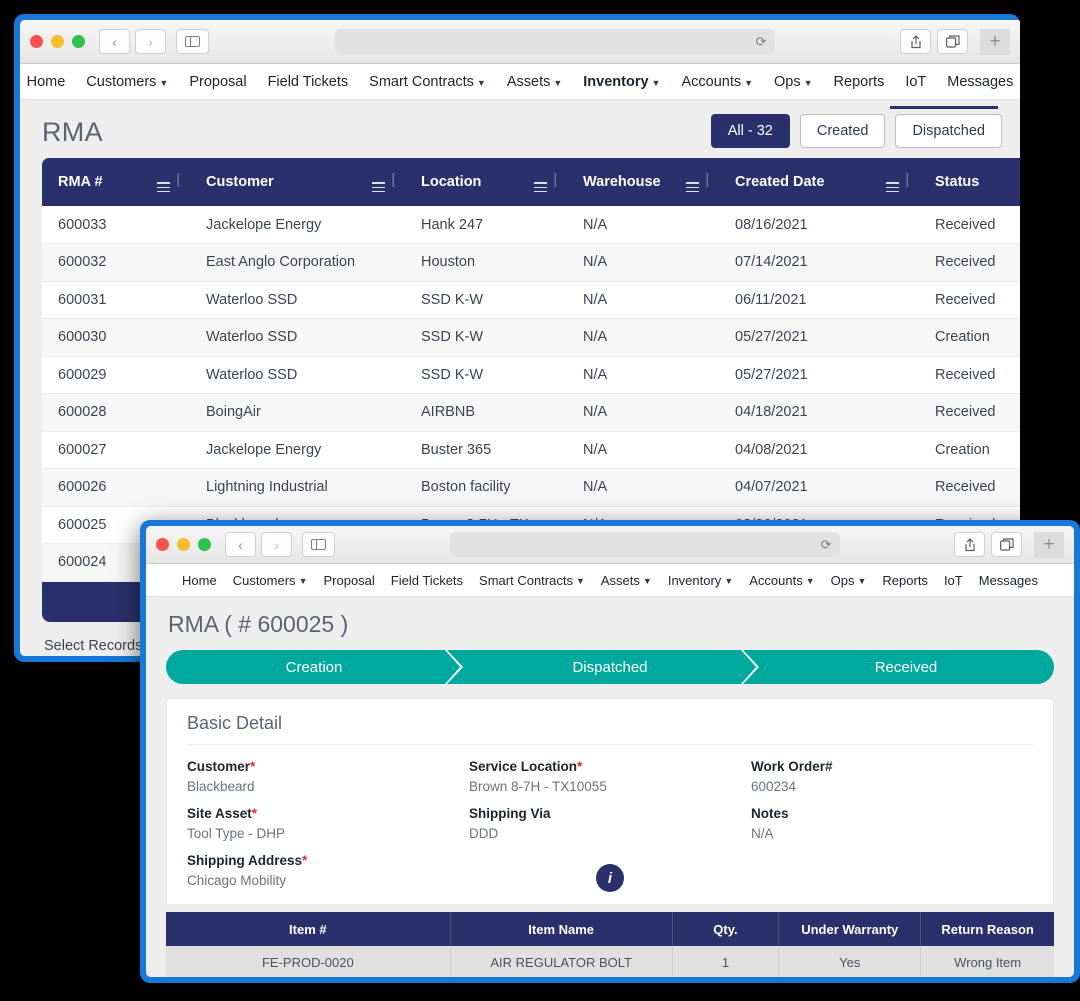  I want to click on info-icon: i, so click(610, 878).